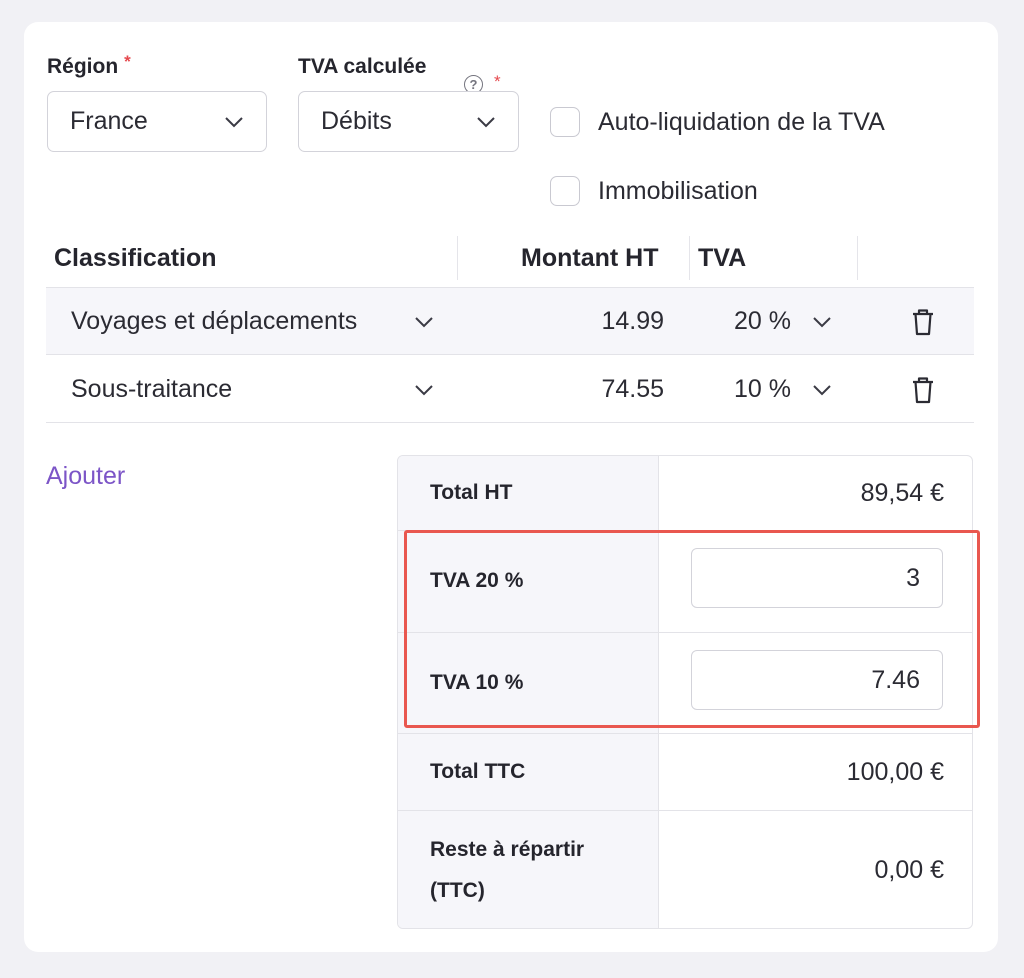 This screenshot has height=978, width=1024. I want to click on tva-10-row: TVA 10 %, so click(685, 683).